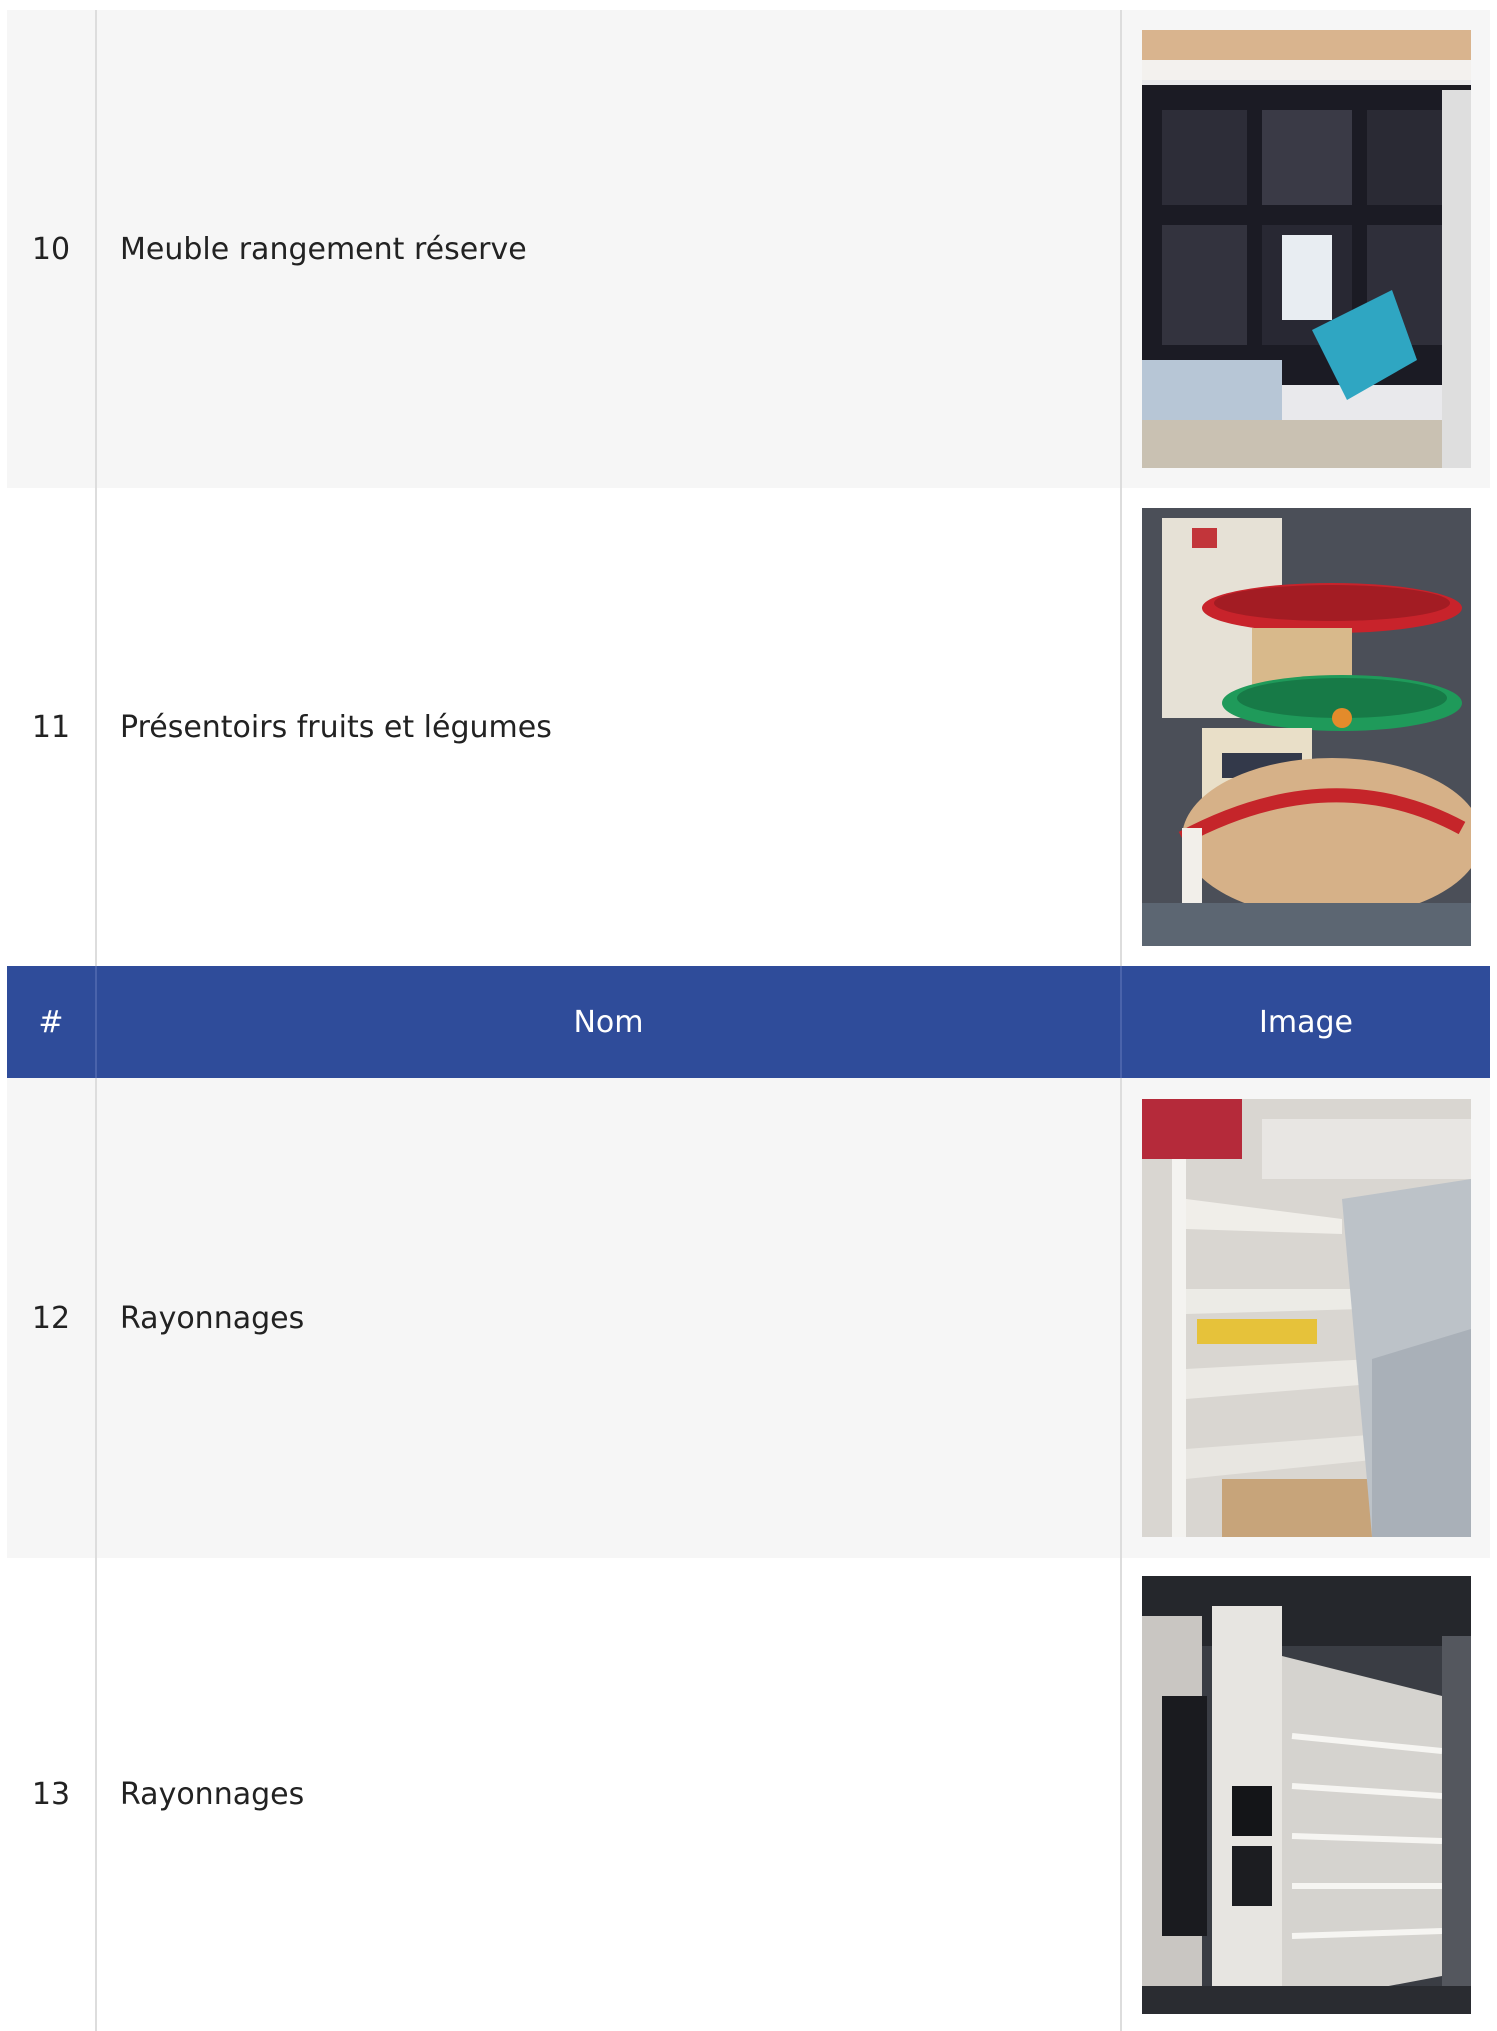 This screenshot has width=1497, height=2031. I want to click on row-number-cell: 11, so click(52, 727).